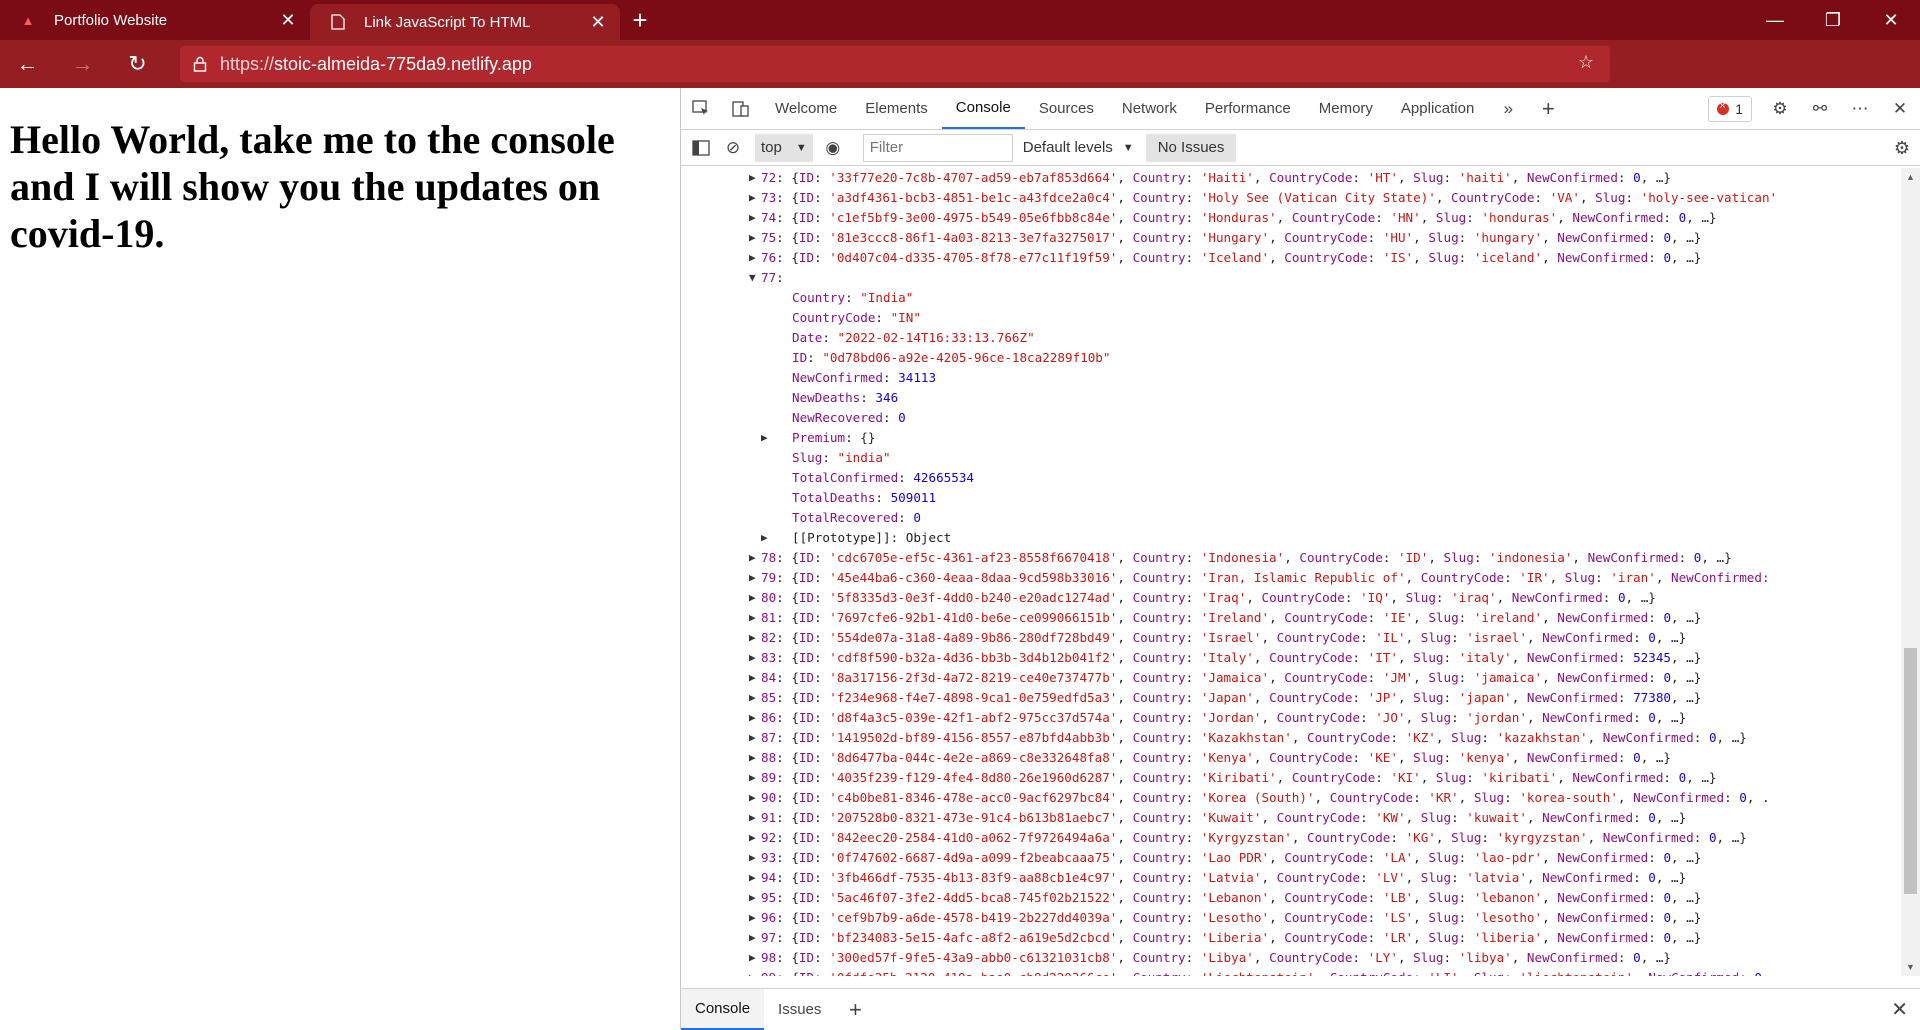 Image resolution: width=1920 pixels, height=1030 pixels. Describe the element at coordinates (82, 64) in the screenshot. I see `forward-icon: →` at that location.